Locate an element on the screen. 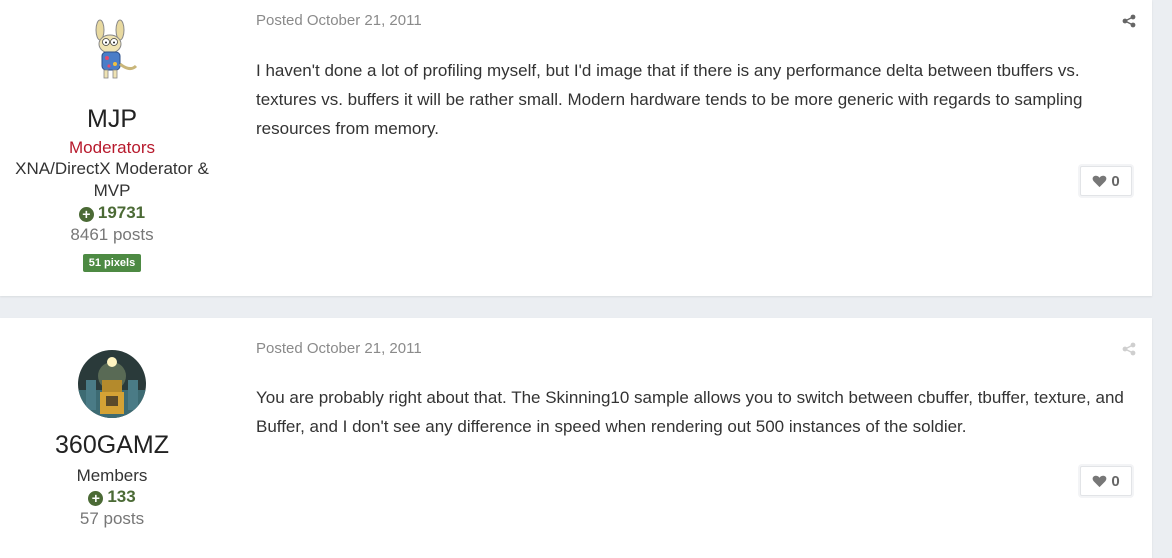  author-panel: 360GAMZ Members +133 57 posts is located at coordinates (112, 424).